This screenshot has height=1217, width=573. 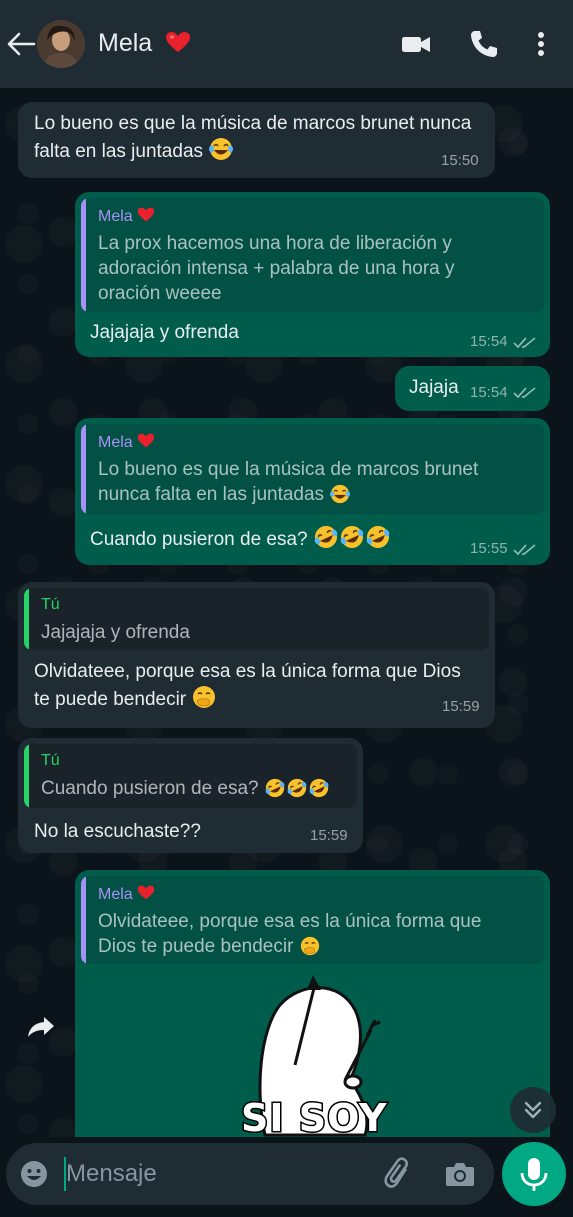 What do you see at coordinates (541, 44) in the screenshot?
I see `more-vertical-icon` at bounding box center [541, 44].